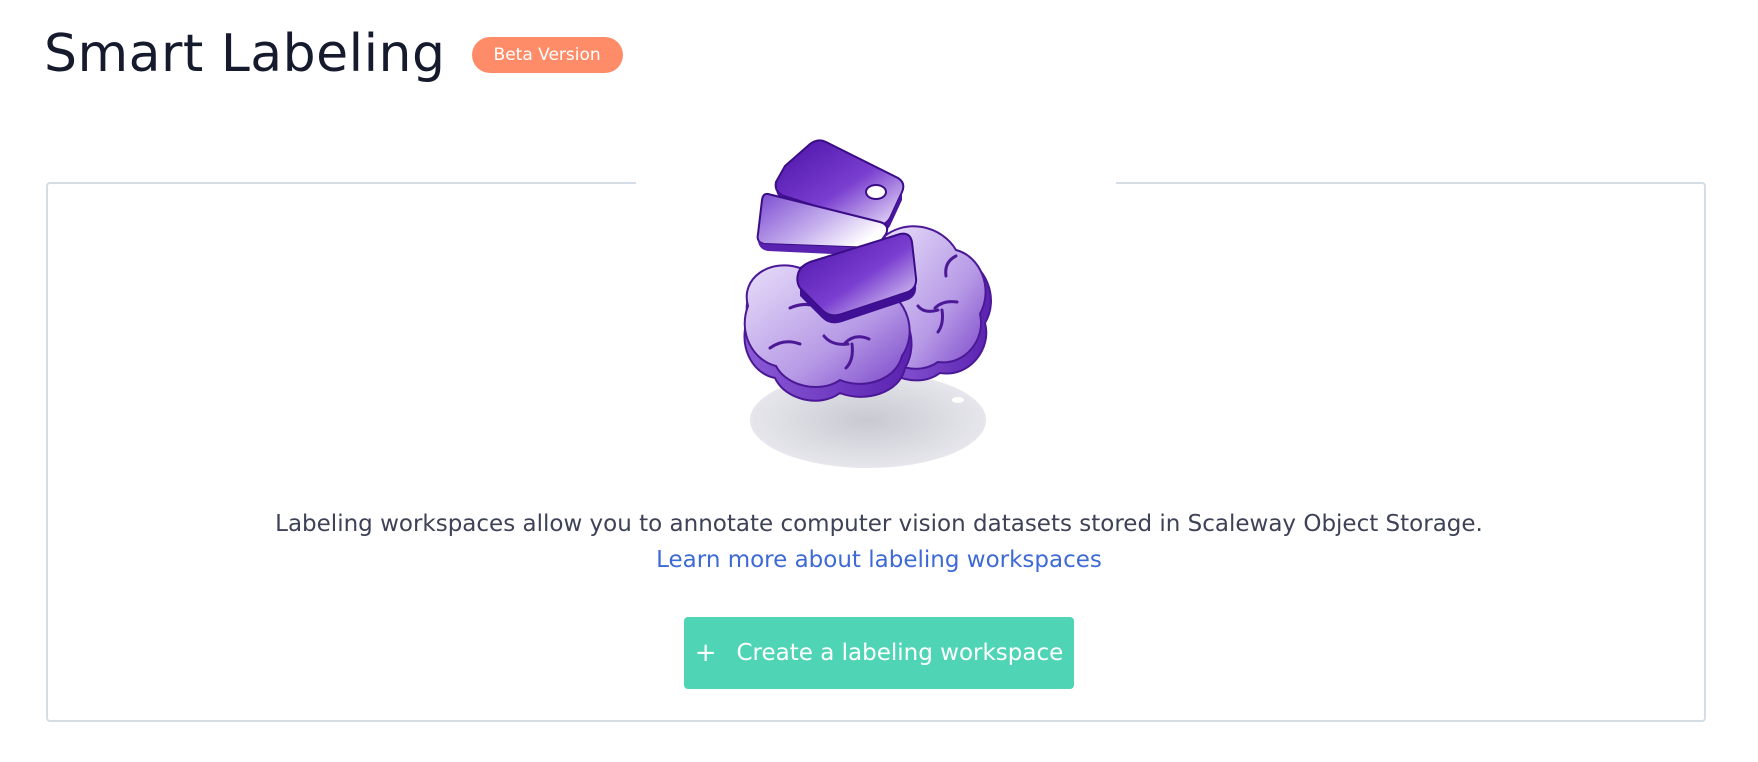 The image size is (1758, 762). I want to click on page-header: Smart Labeling Beta Version, so click(333, 54).